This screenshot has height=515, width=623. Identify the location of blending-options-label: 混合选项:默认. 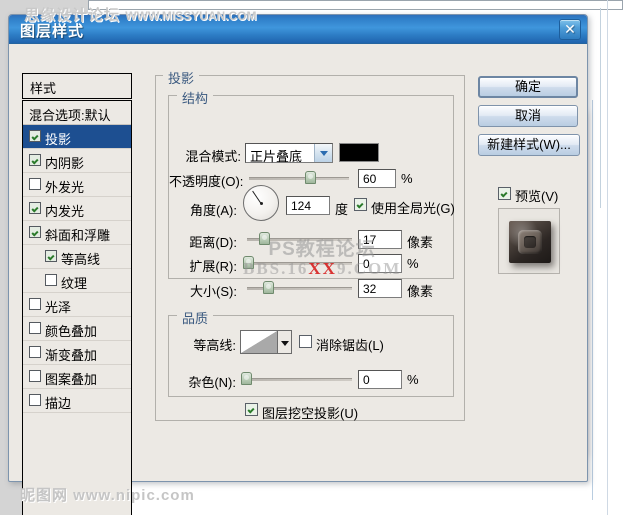
(70, 115).